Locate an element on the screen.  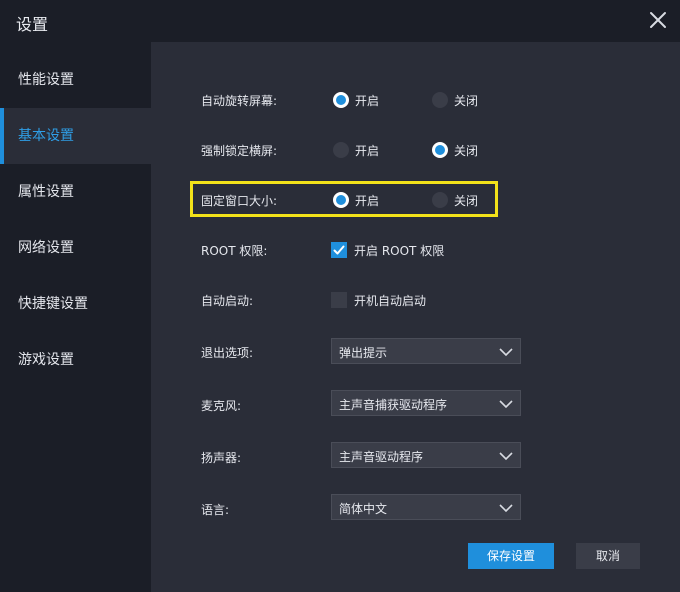
root-label: ROOT 权限: is located at coordinates (234, 251).